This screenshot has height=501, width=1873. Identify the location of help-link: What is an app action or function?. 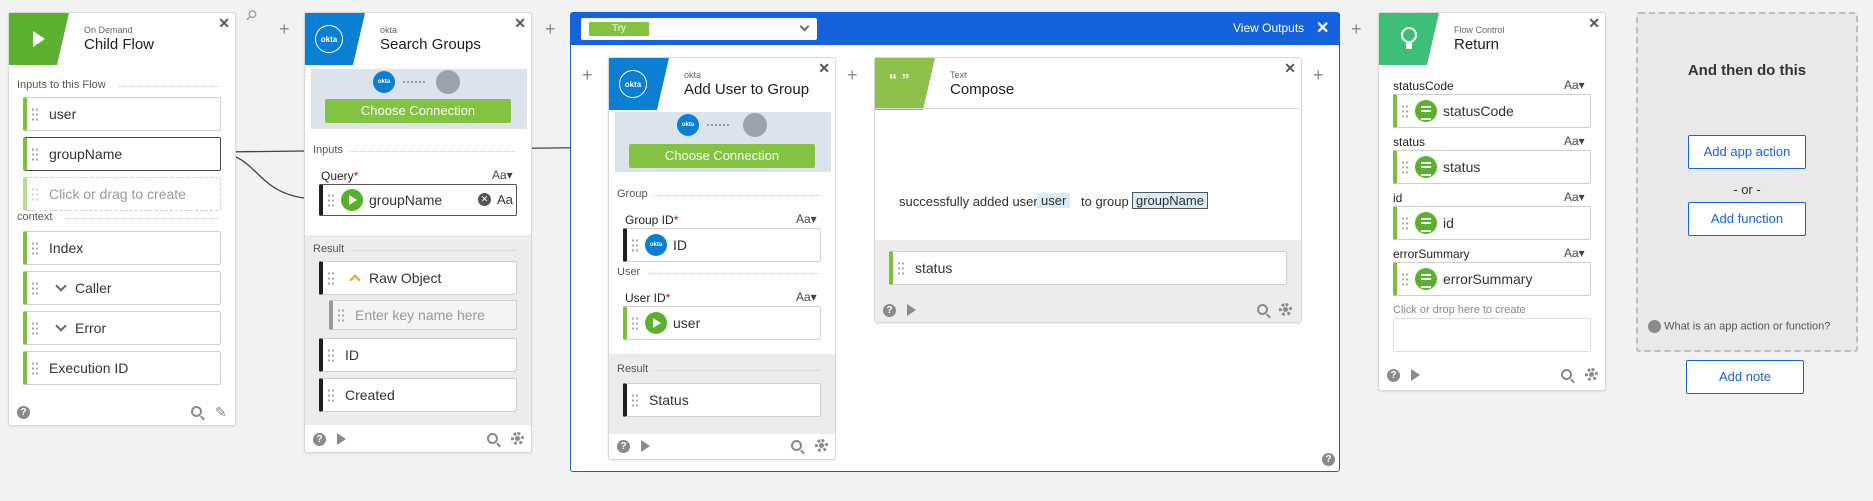
(1739, 326).